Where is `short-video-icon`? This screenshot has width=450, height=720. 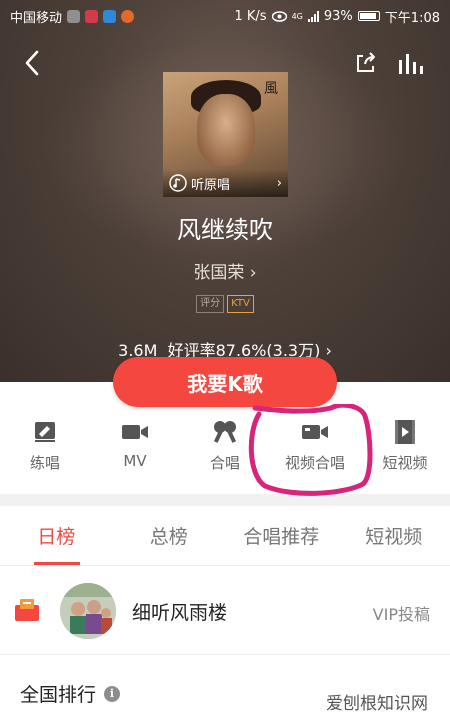 short-video-icon is located at coordinates (405, 432).